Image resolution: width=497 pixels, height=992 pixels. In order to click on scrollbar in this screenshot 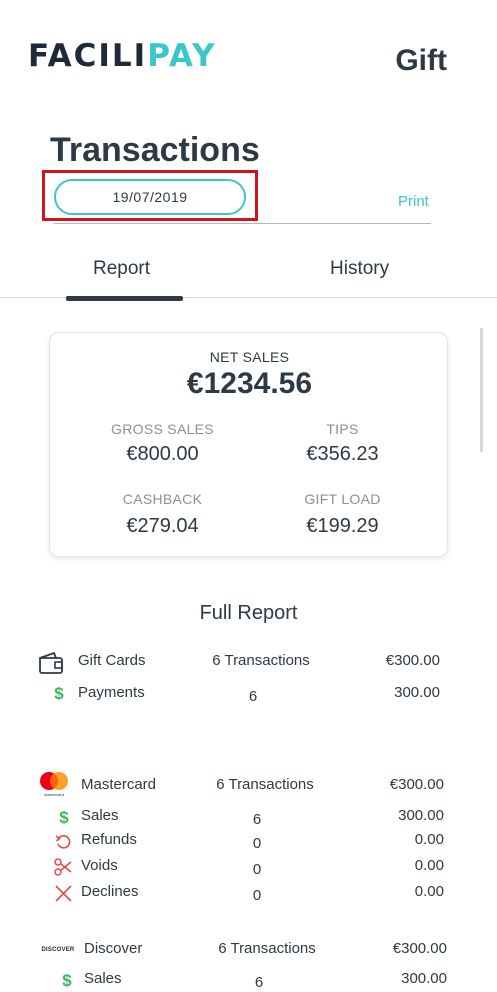, I will do `click(481, 390)`.